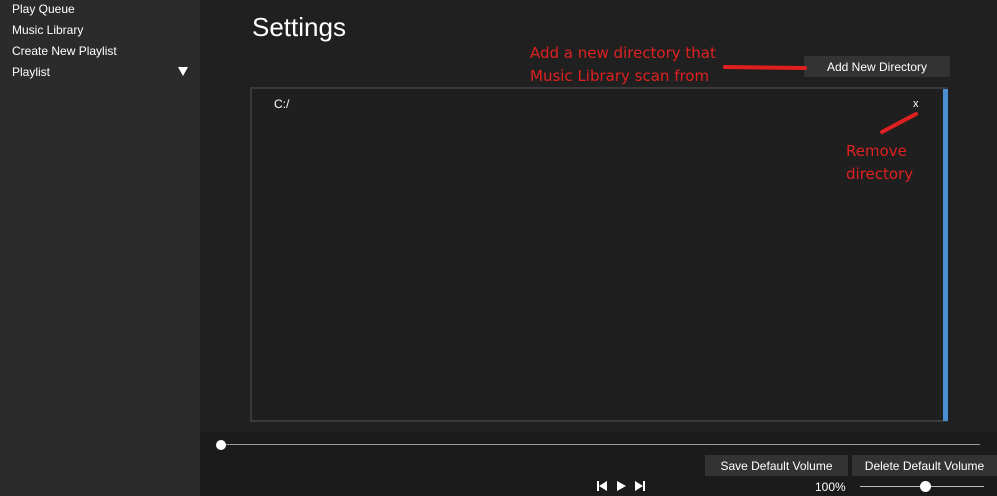 The height and width of the screenshot is (496, 997). Describe the element at coordinates (877, 66) in the screenshot. I see `add-directory-button: Add New Directory` at that location.